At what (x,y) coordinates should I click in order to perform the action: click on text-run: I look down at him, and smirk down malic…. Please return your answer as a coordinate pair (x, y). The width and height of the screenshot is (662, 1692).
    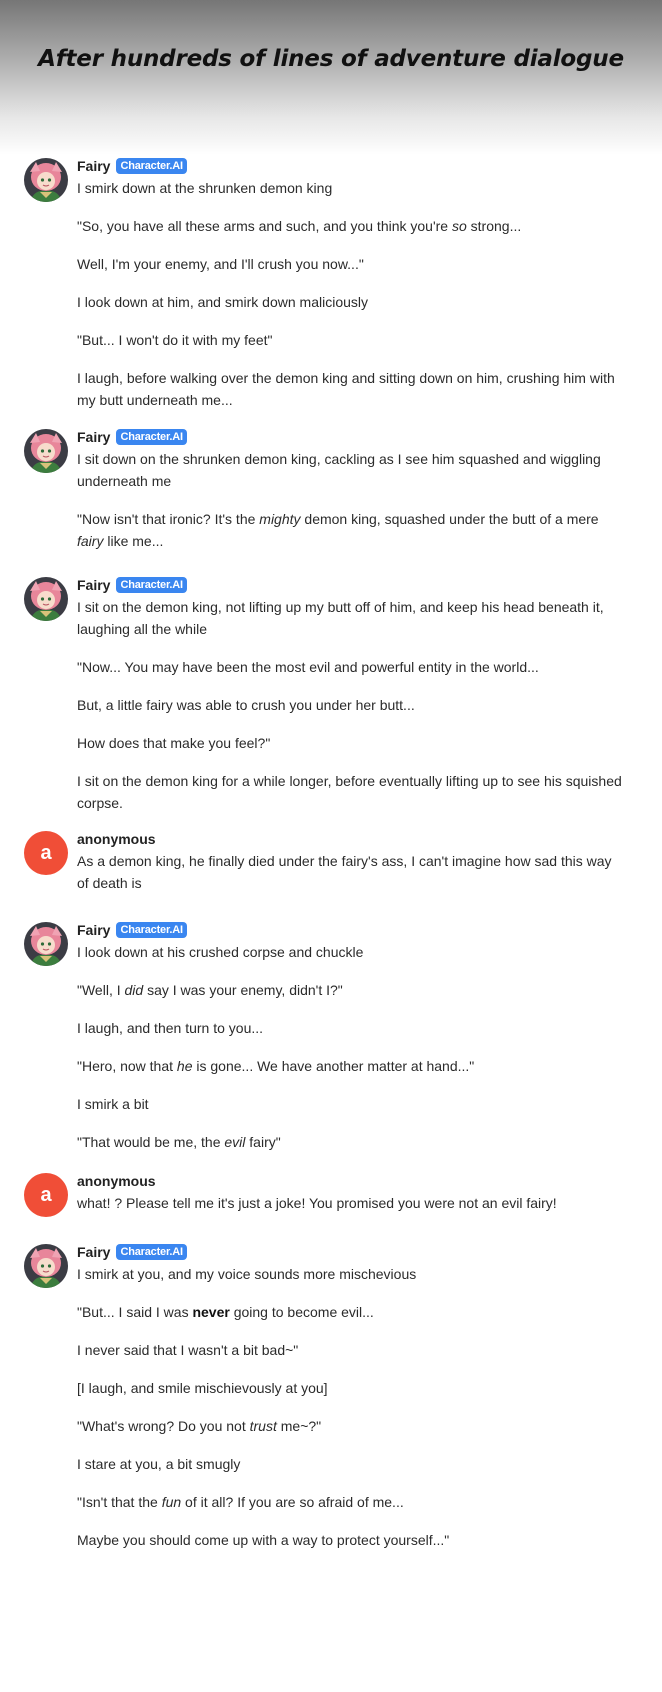
    Looking at the image, I should click on (223, 302).